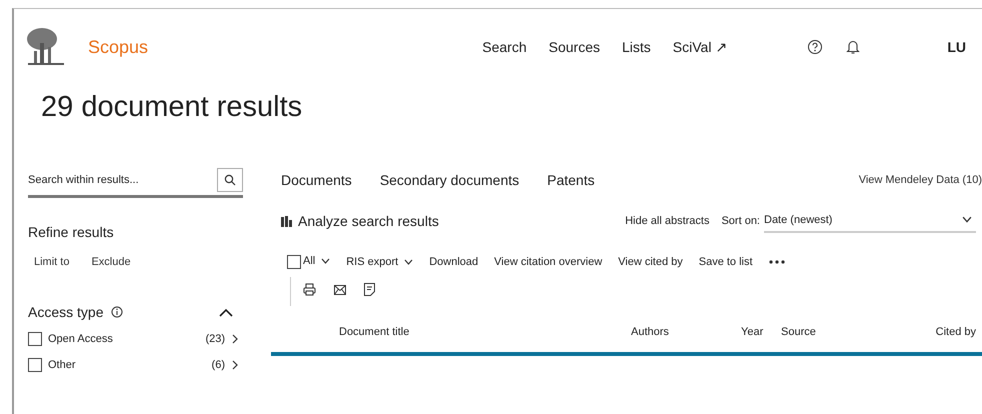 Image resolution: width=982 pixels, height=414 pixels. What do you see at coordinates (450, 180) in the screenshot?
I see `results-tab: Secondary documents` at bounding box center [450, 180].